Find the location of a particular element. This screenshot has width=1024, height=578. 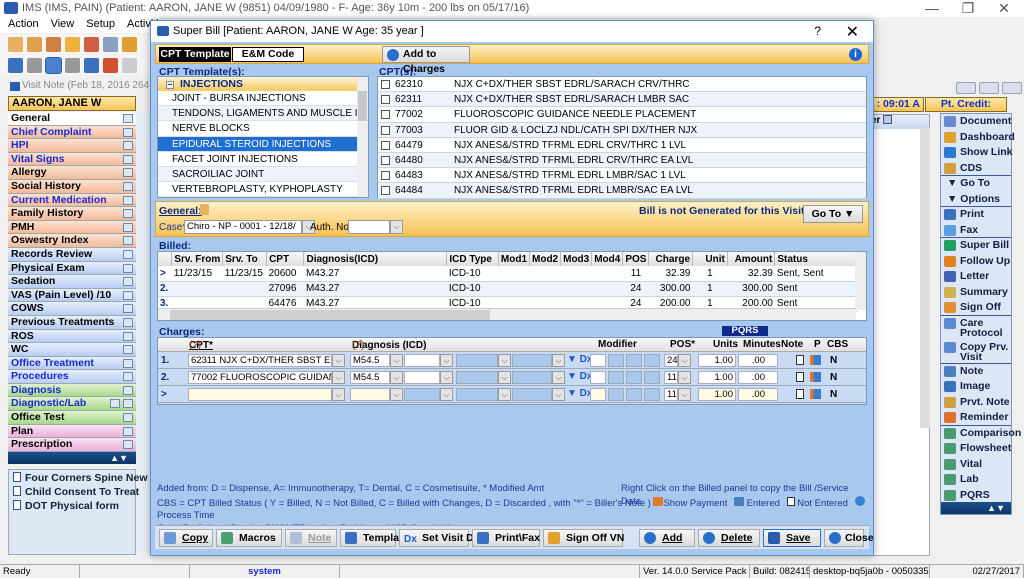

billed-column-header: Unit is located at coordinates (710, 259).